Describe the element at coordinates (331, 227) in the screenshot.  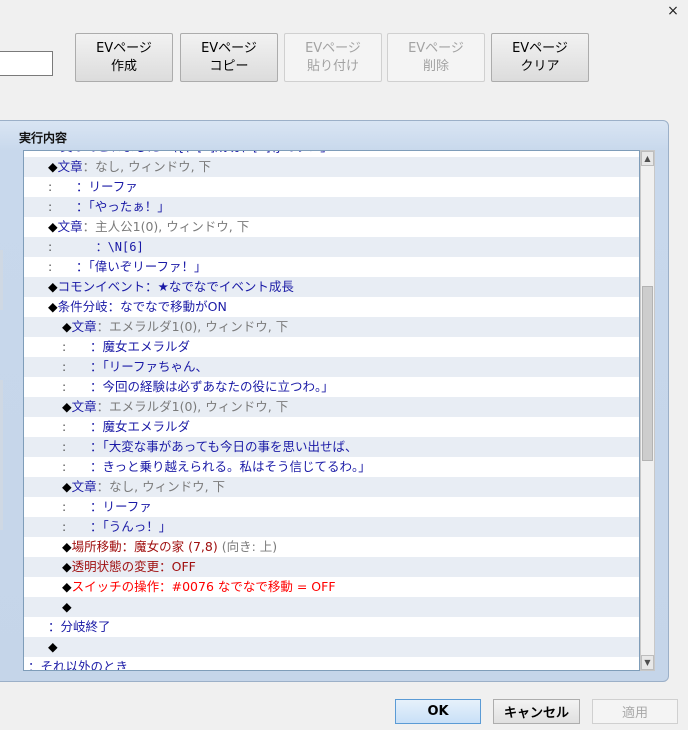
I see `command-row: ◆文章：主人公1(0), ウィンドウ, 下` at that location.